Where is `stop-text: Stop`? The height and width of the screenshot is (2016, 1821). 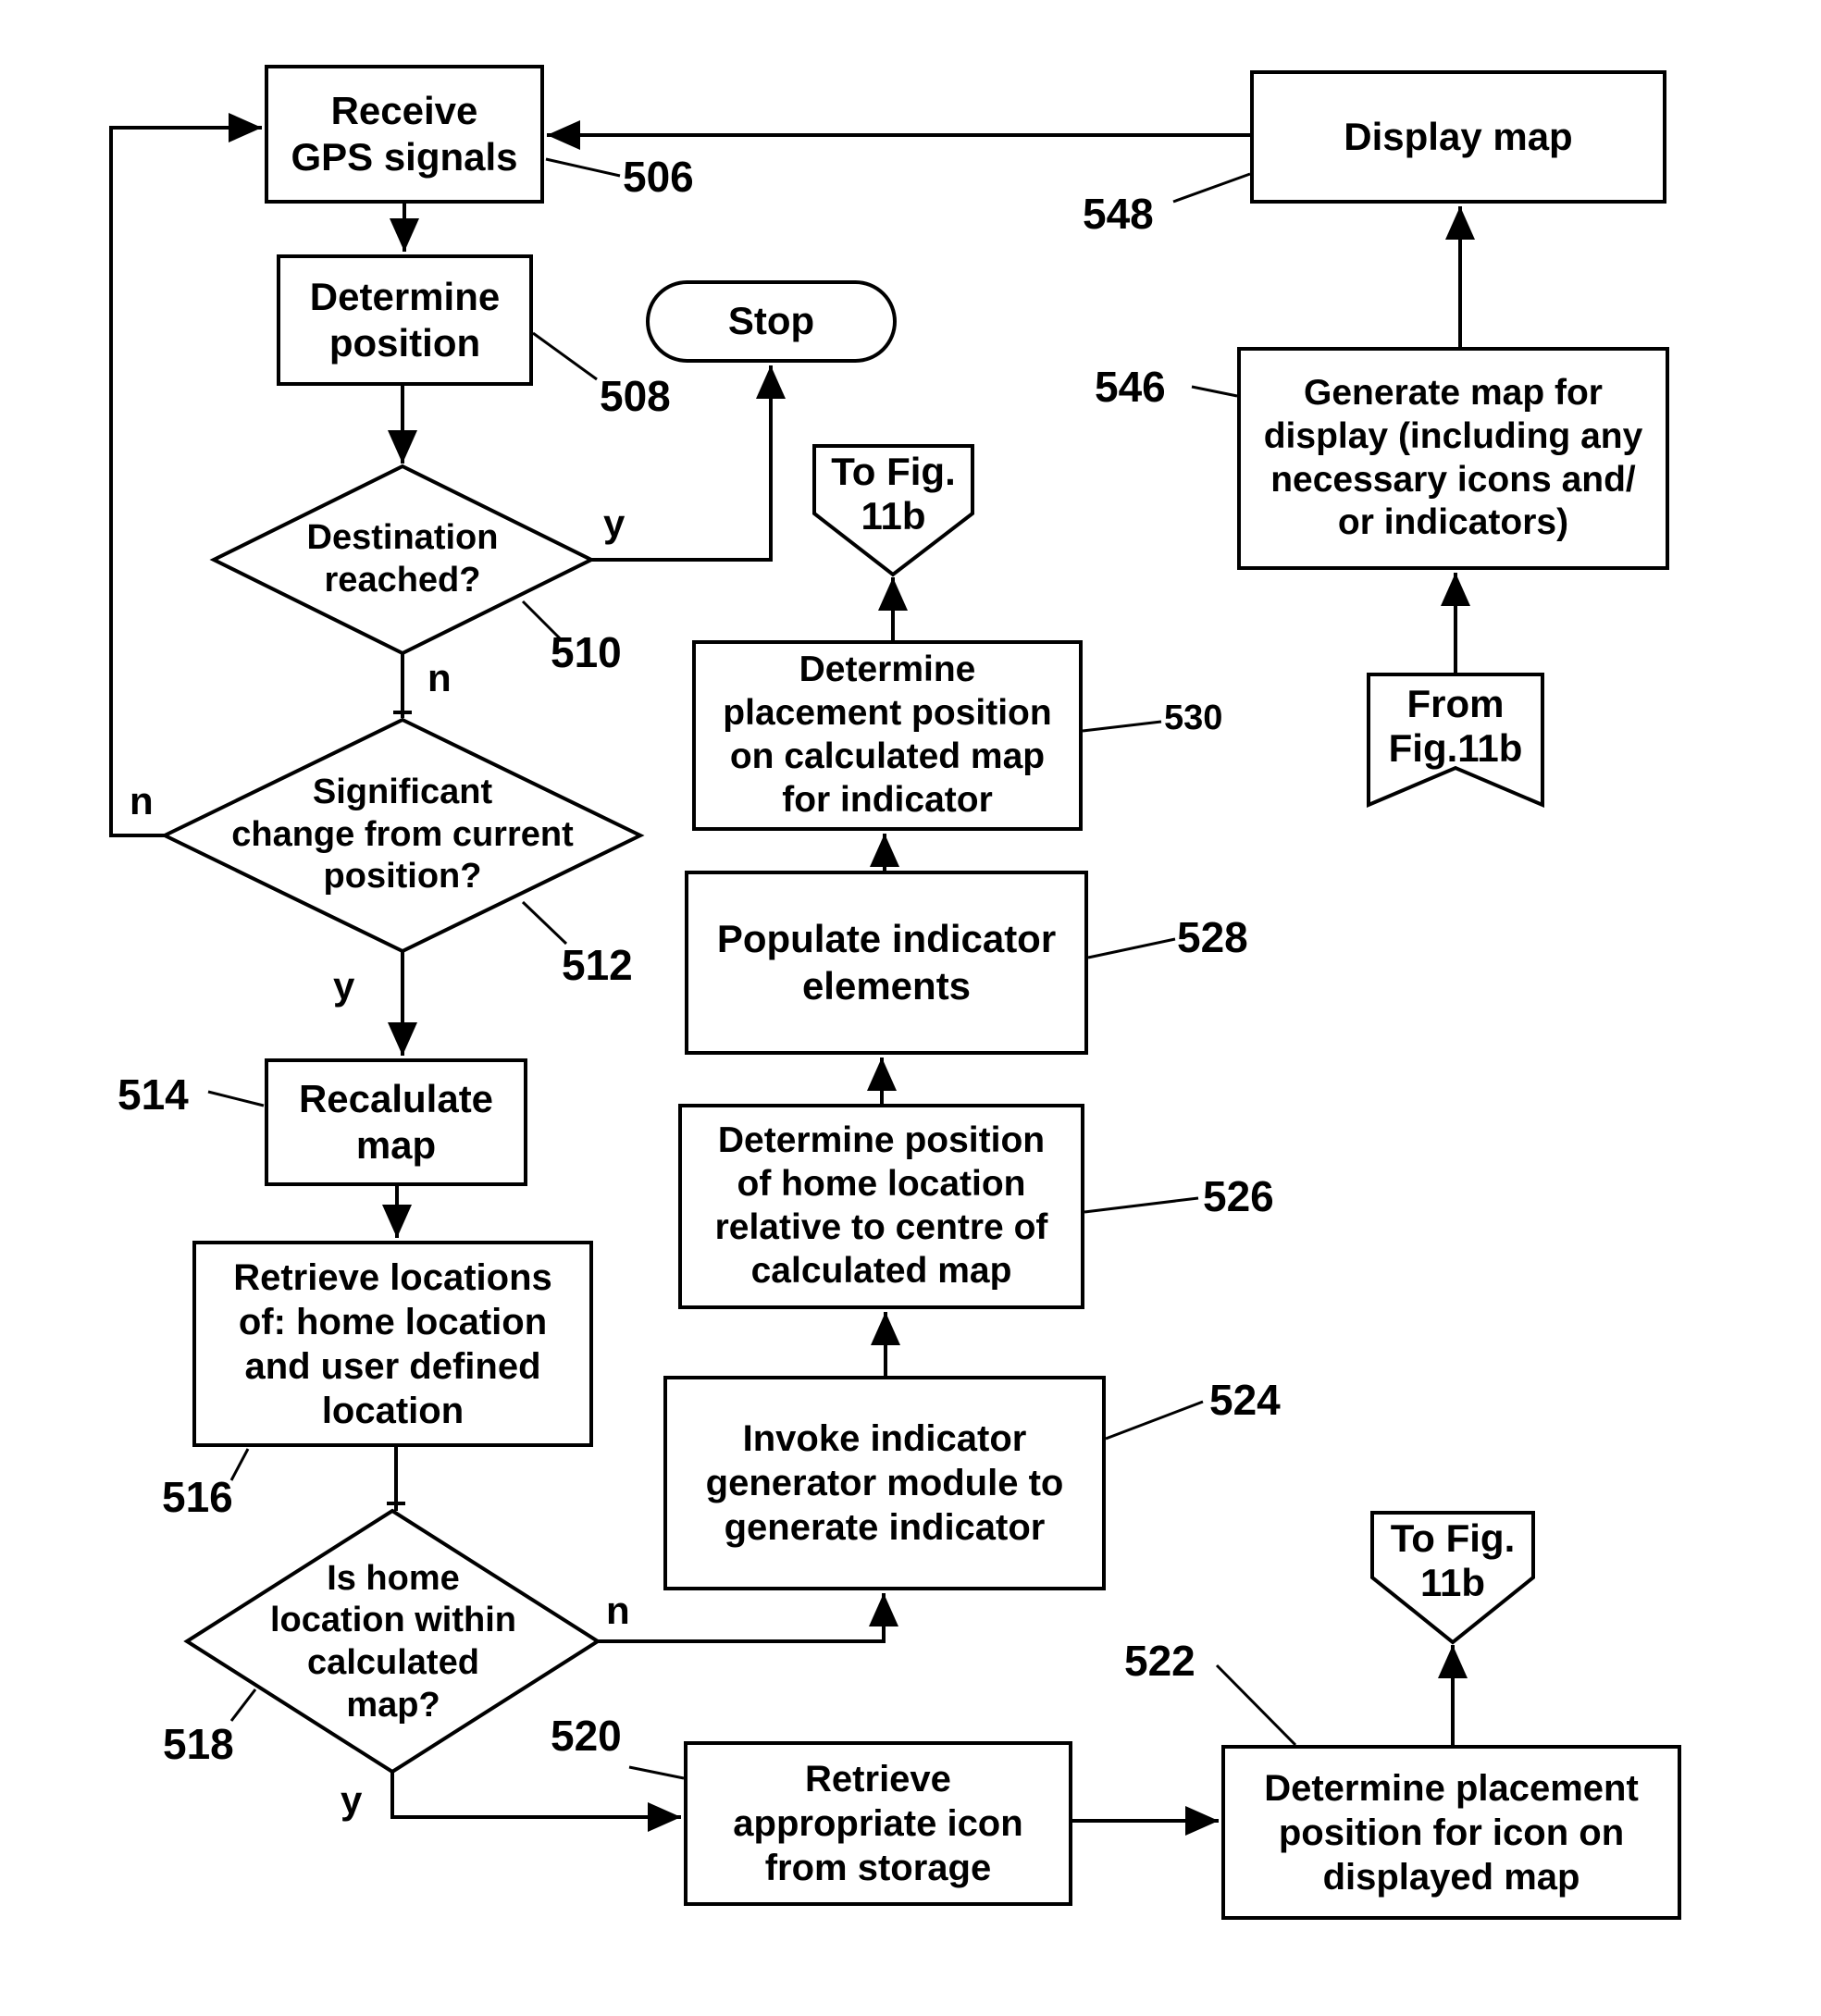 stop-text: Stop is located at coordinates (771, 321).